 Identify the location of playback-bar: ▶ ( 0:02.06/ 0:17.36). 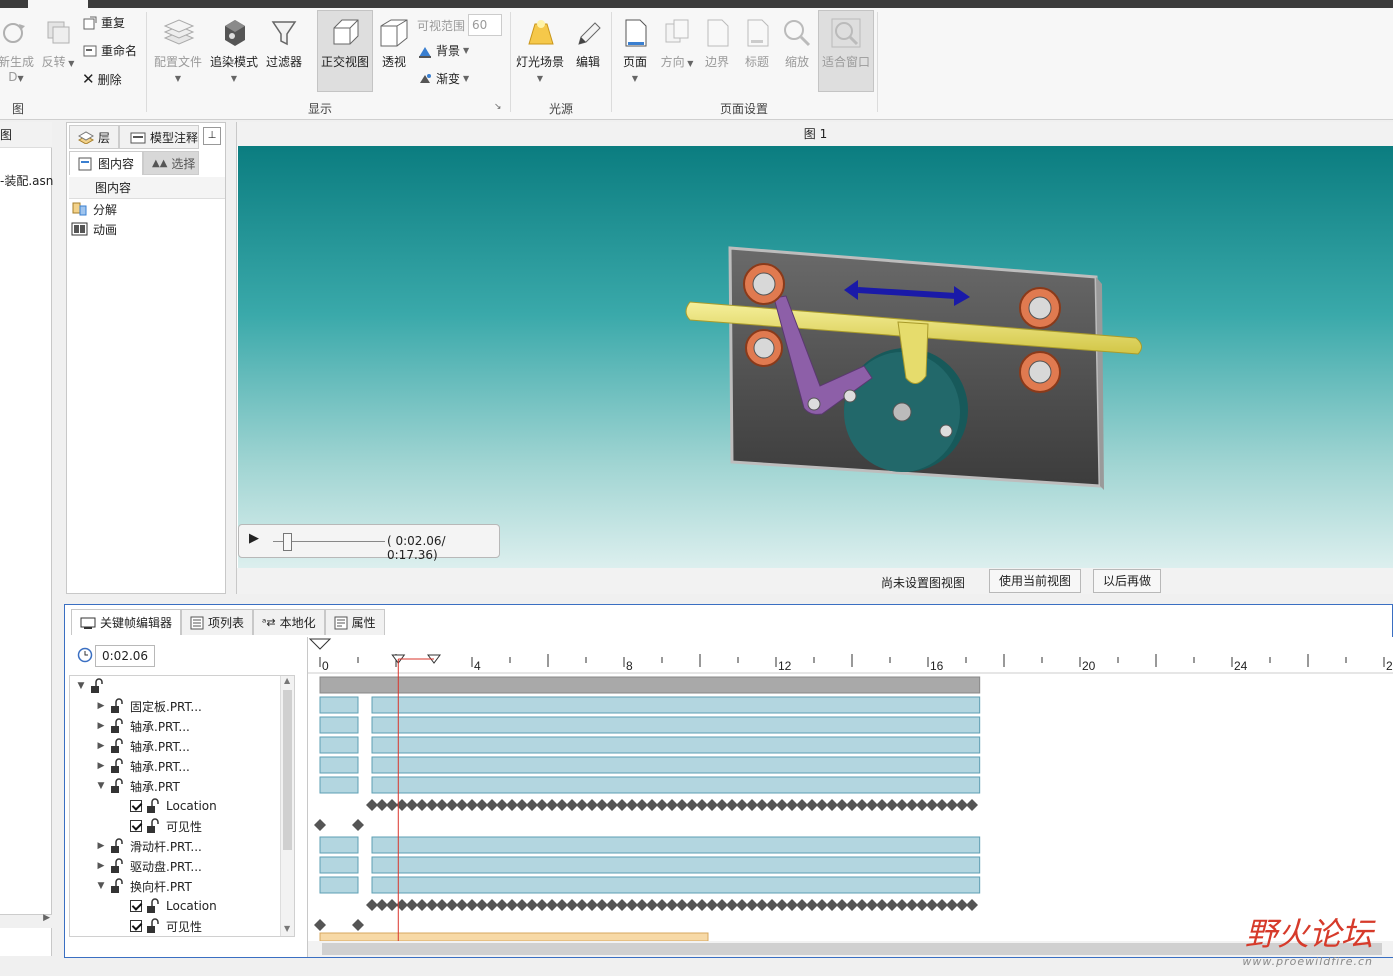
(369, 543).